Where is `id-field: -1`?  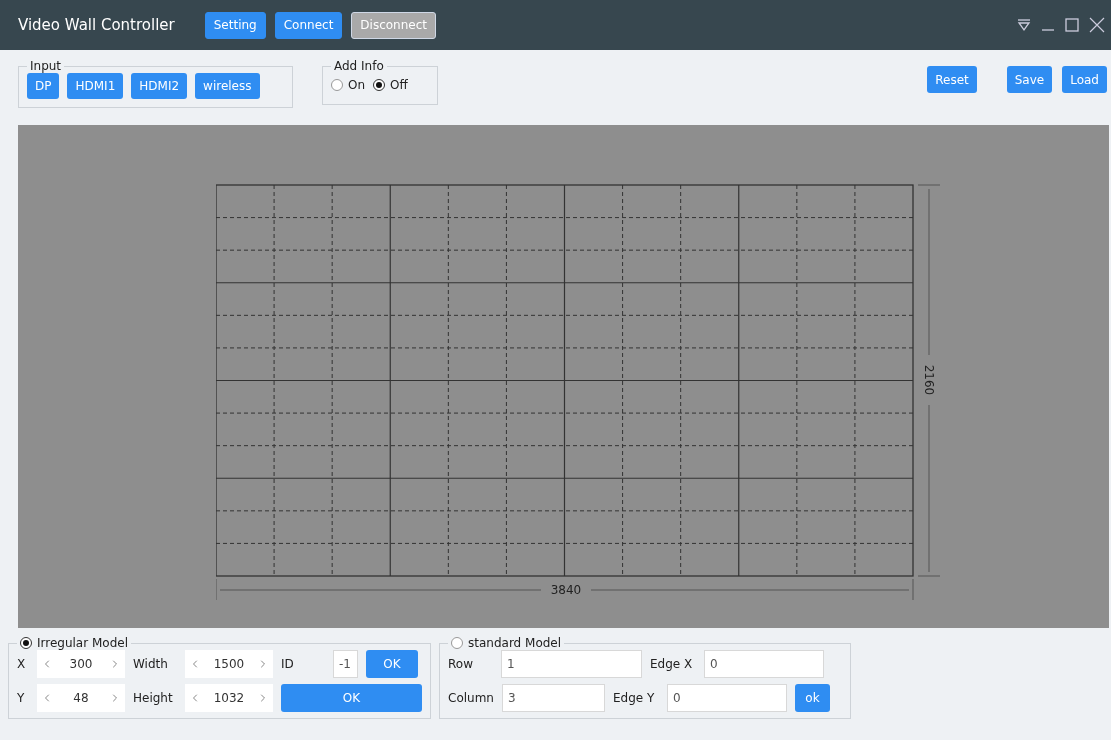 id-field: -1 is located at coordinates (345, 664).